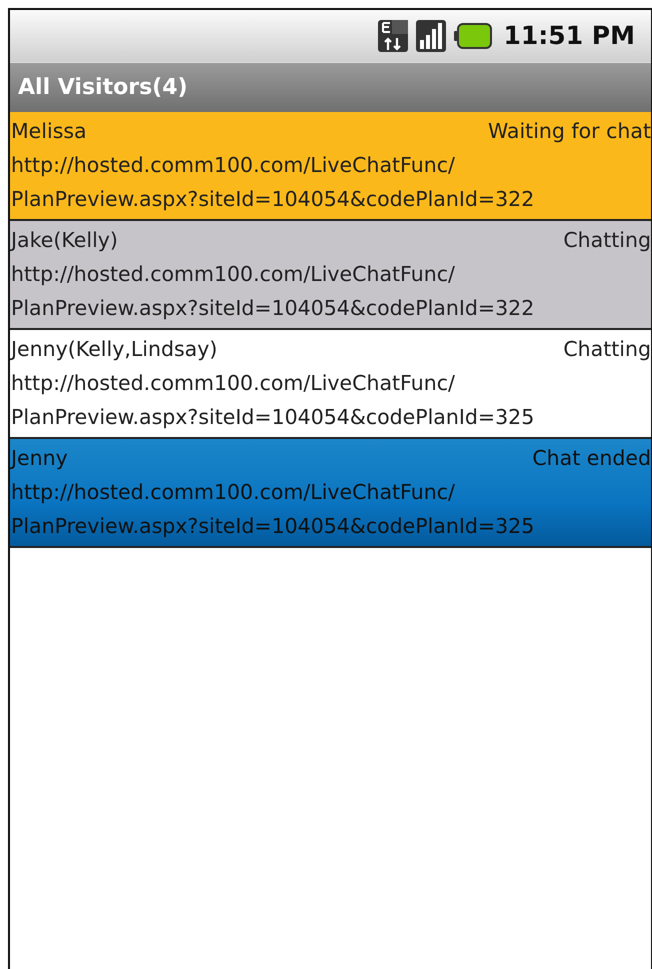 This screenshot has height=969, width=652. I want to click on network-icon, so click(393, 36).